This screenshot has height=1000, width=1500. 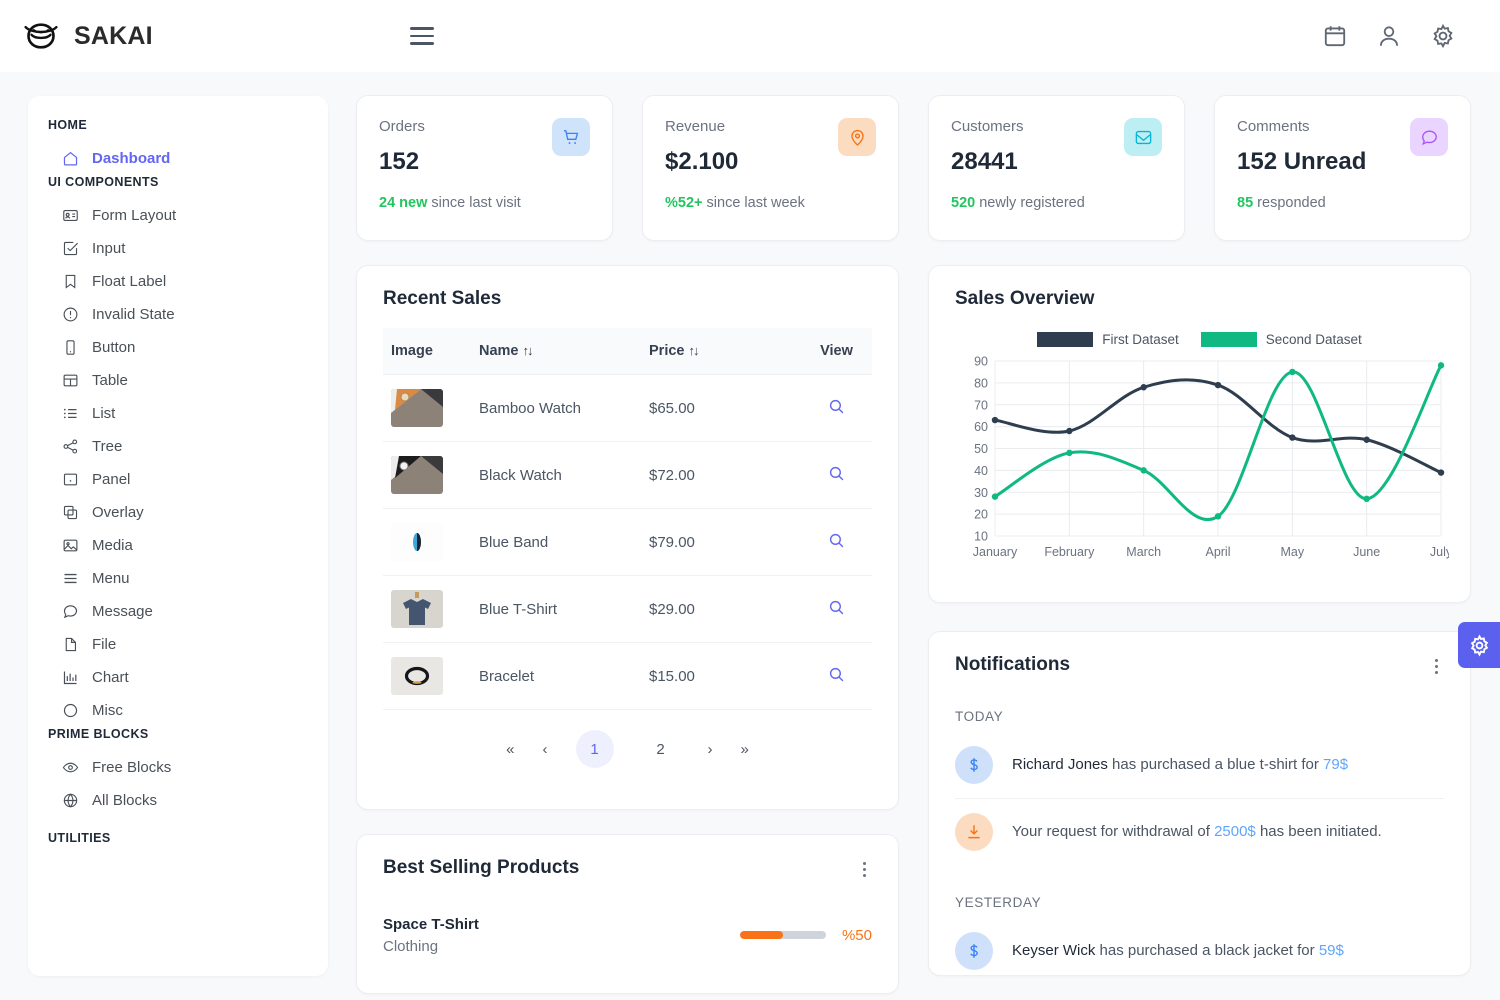 What do you see at coordinates (178, 767) in the screenshot?
I see `sidebar-item-free-blocks: Free Blocks` at bounding box center [178, 767].